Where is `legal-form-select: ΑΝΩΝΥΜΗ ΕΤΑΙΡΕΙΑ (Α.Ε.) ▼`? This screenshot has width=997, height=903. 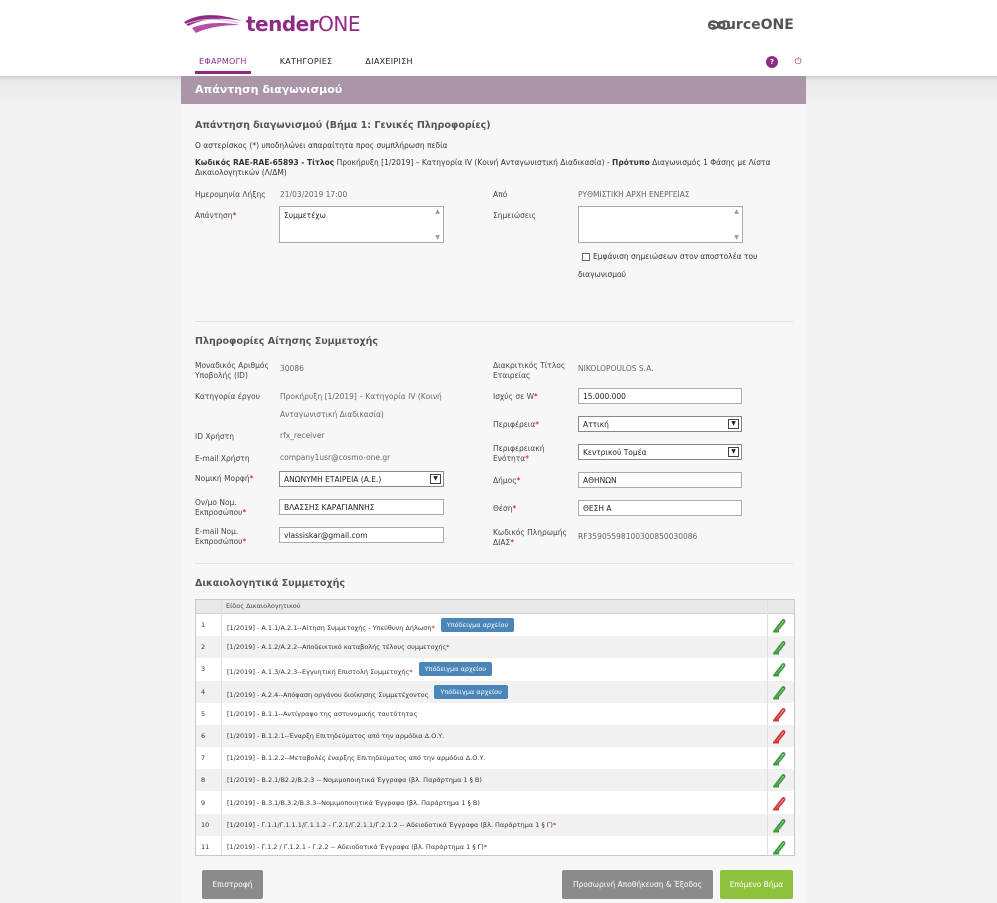 legal-form-select: ΑΝΩΝΥΜΗ ΕΤΑΙΡΕΙΑ (Α.Ε.) ▼ is located at coordinates (361, 479).